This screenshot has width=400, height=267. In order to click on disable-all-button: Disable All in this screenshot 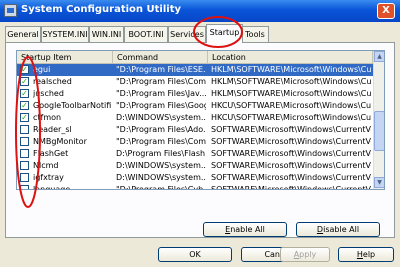, I will do `click(338, 229)`.